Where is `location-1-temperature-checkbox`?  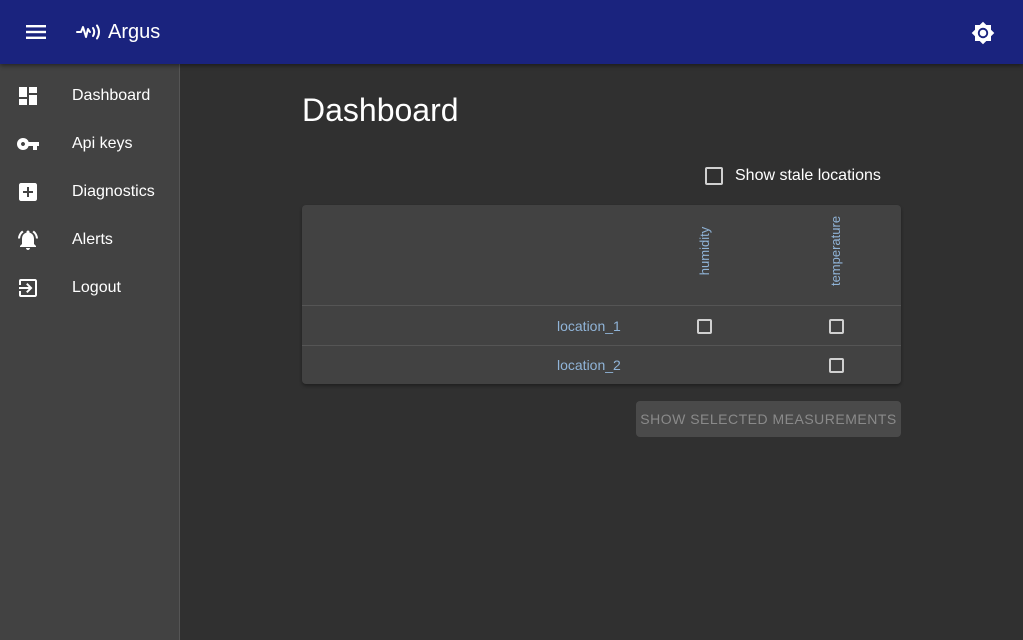 location-1-temperature-checkbox is located at coordinates (836, 326).